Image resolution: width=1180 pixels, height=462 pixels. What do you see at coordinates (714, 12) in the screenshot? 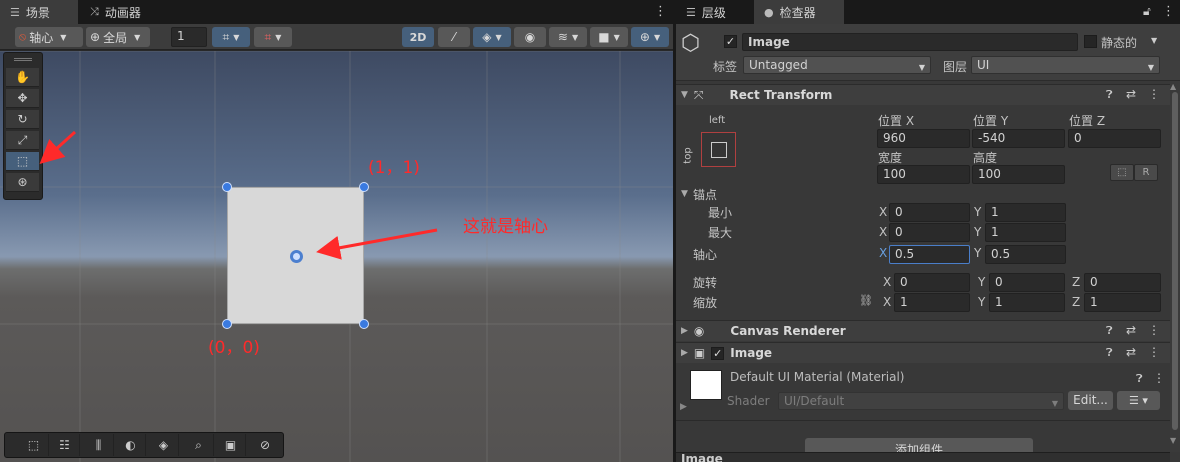
I see `tab-hierarchy: ☰ 层级` at bounding box center [714, 12].